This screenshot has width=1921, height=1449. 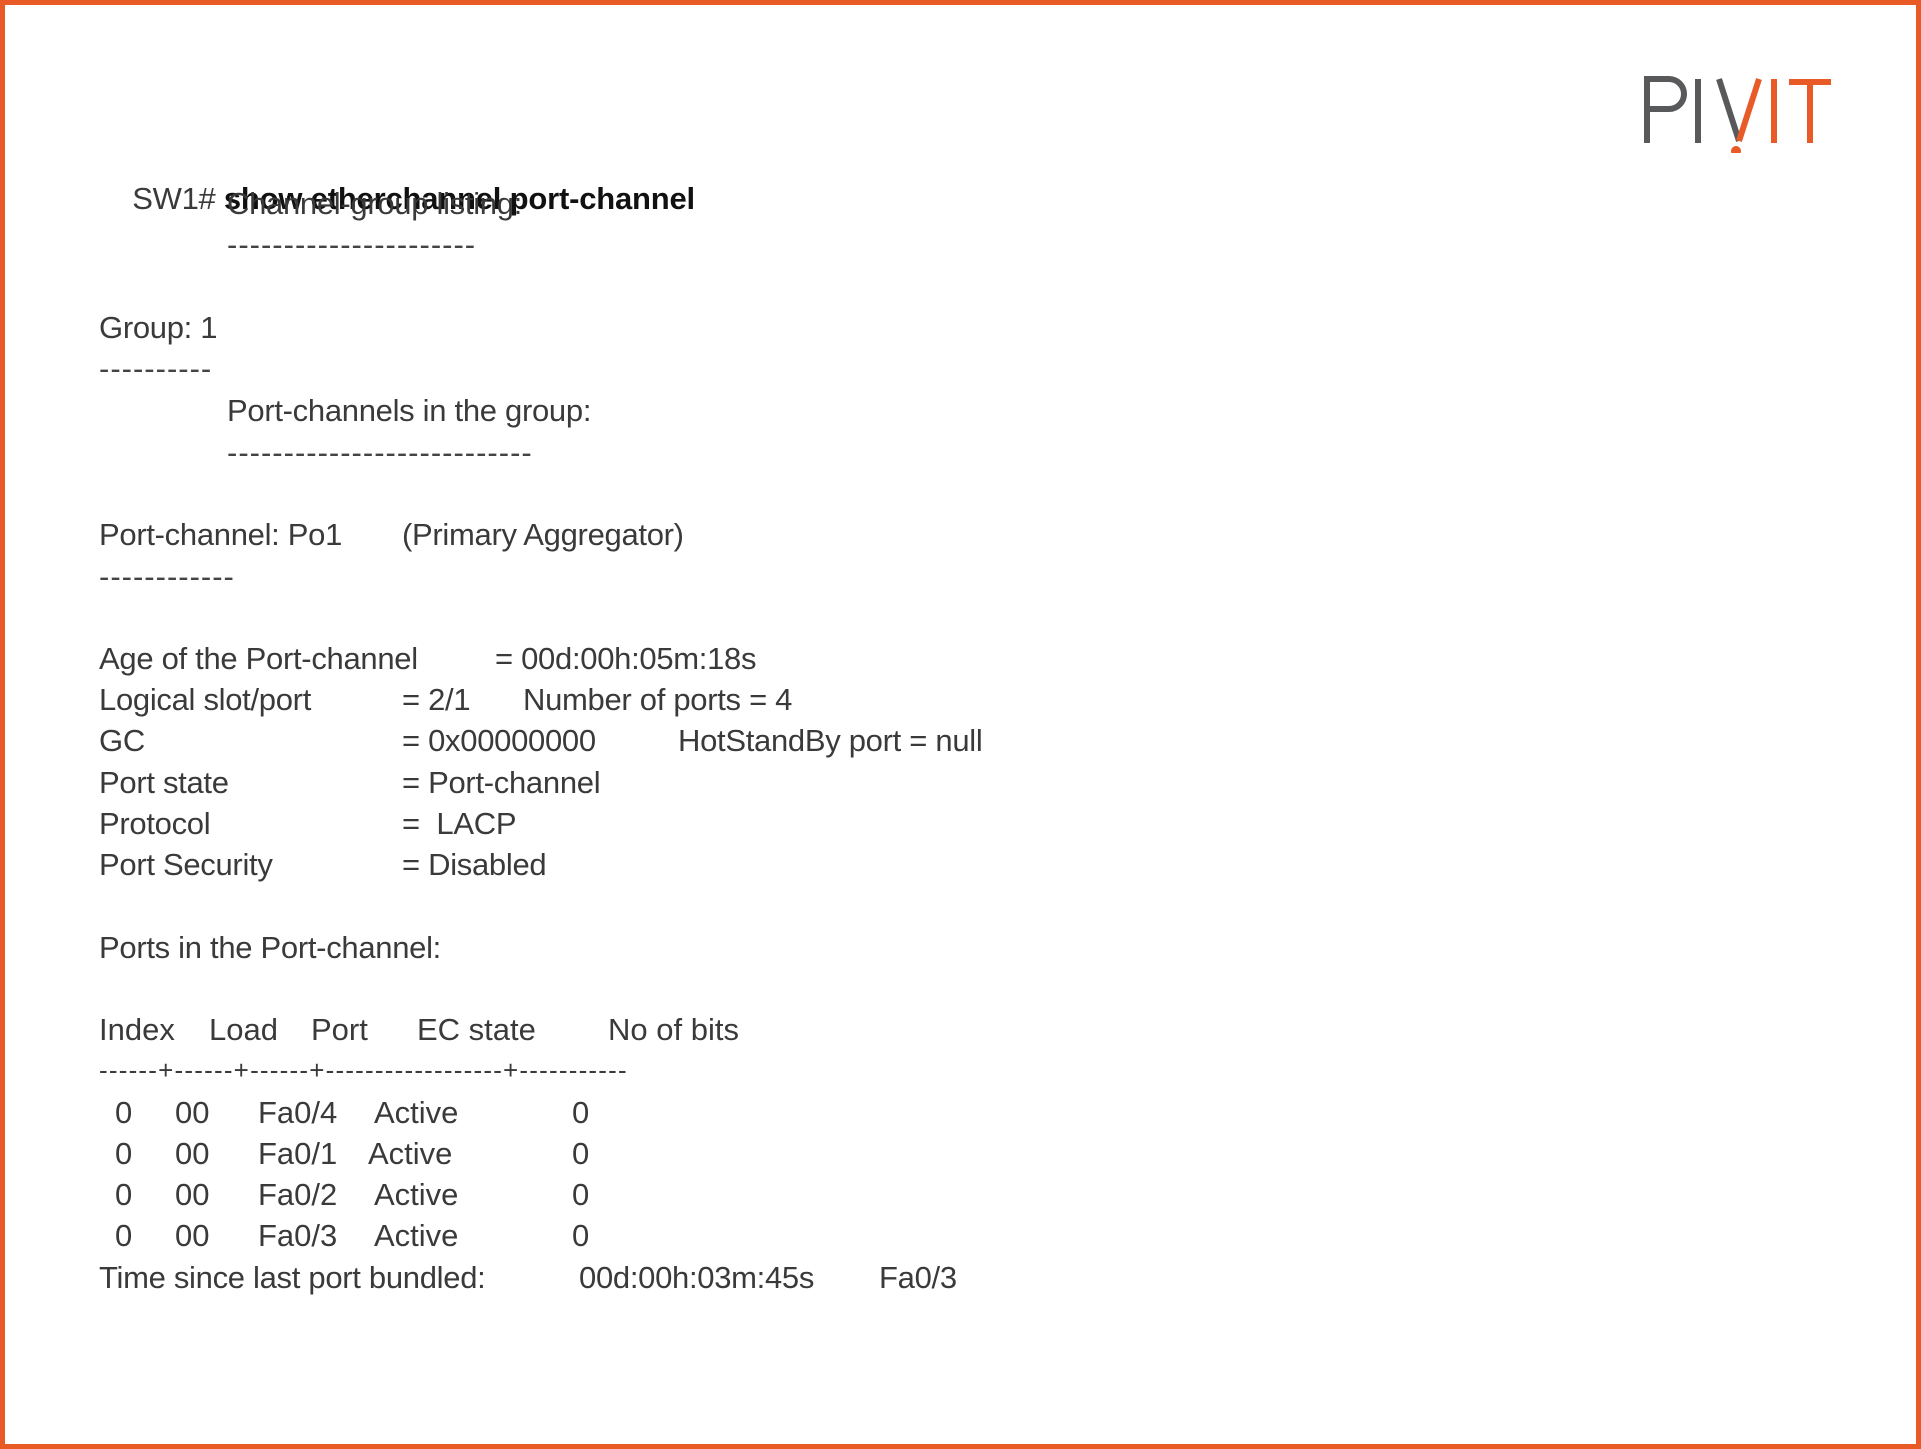 I want to click on column-header-load: Load, so click(x=243, y=1029).